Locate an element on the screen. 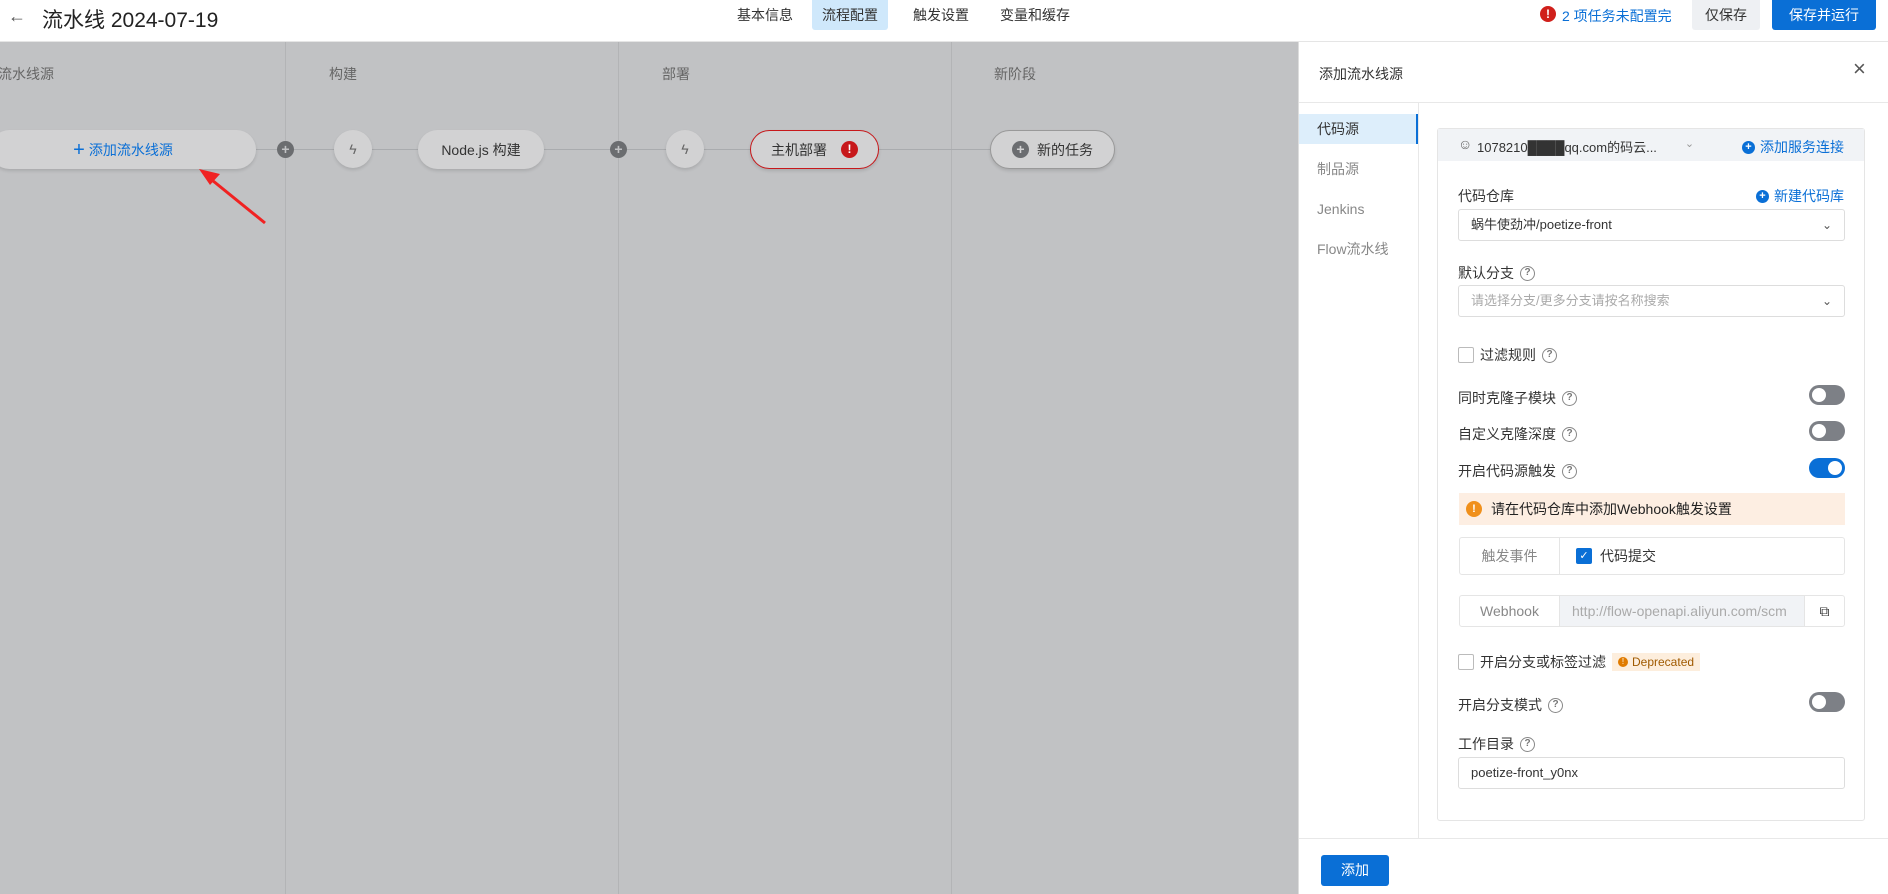  add-source-button: + 添加流水线源 is located at coordinates (128, 149).